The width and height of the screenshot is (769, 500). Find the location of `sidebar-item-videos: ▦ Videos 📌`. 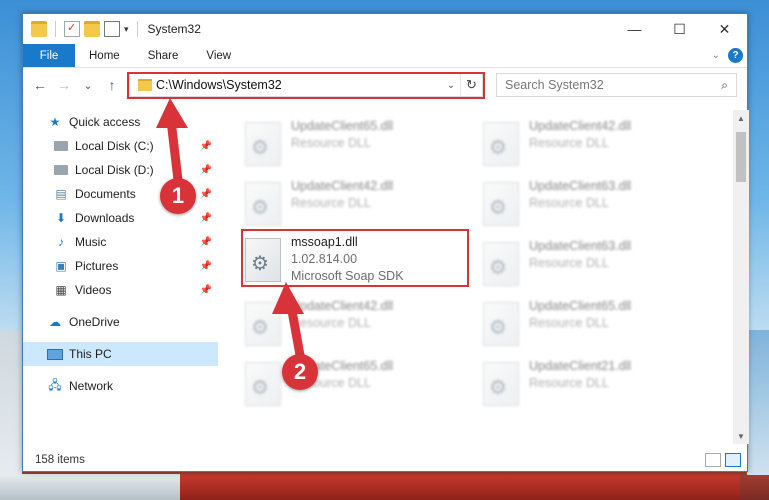

sidebar-item-videos: ▦ Videos 📌 is located at coordinates (120, 290).